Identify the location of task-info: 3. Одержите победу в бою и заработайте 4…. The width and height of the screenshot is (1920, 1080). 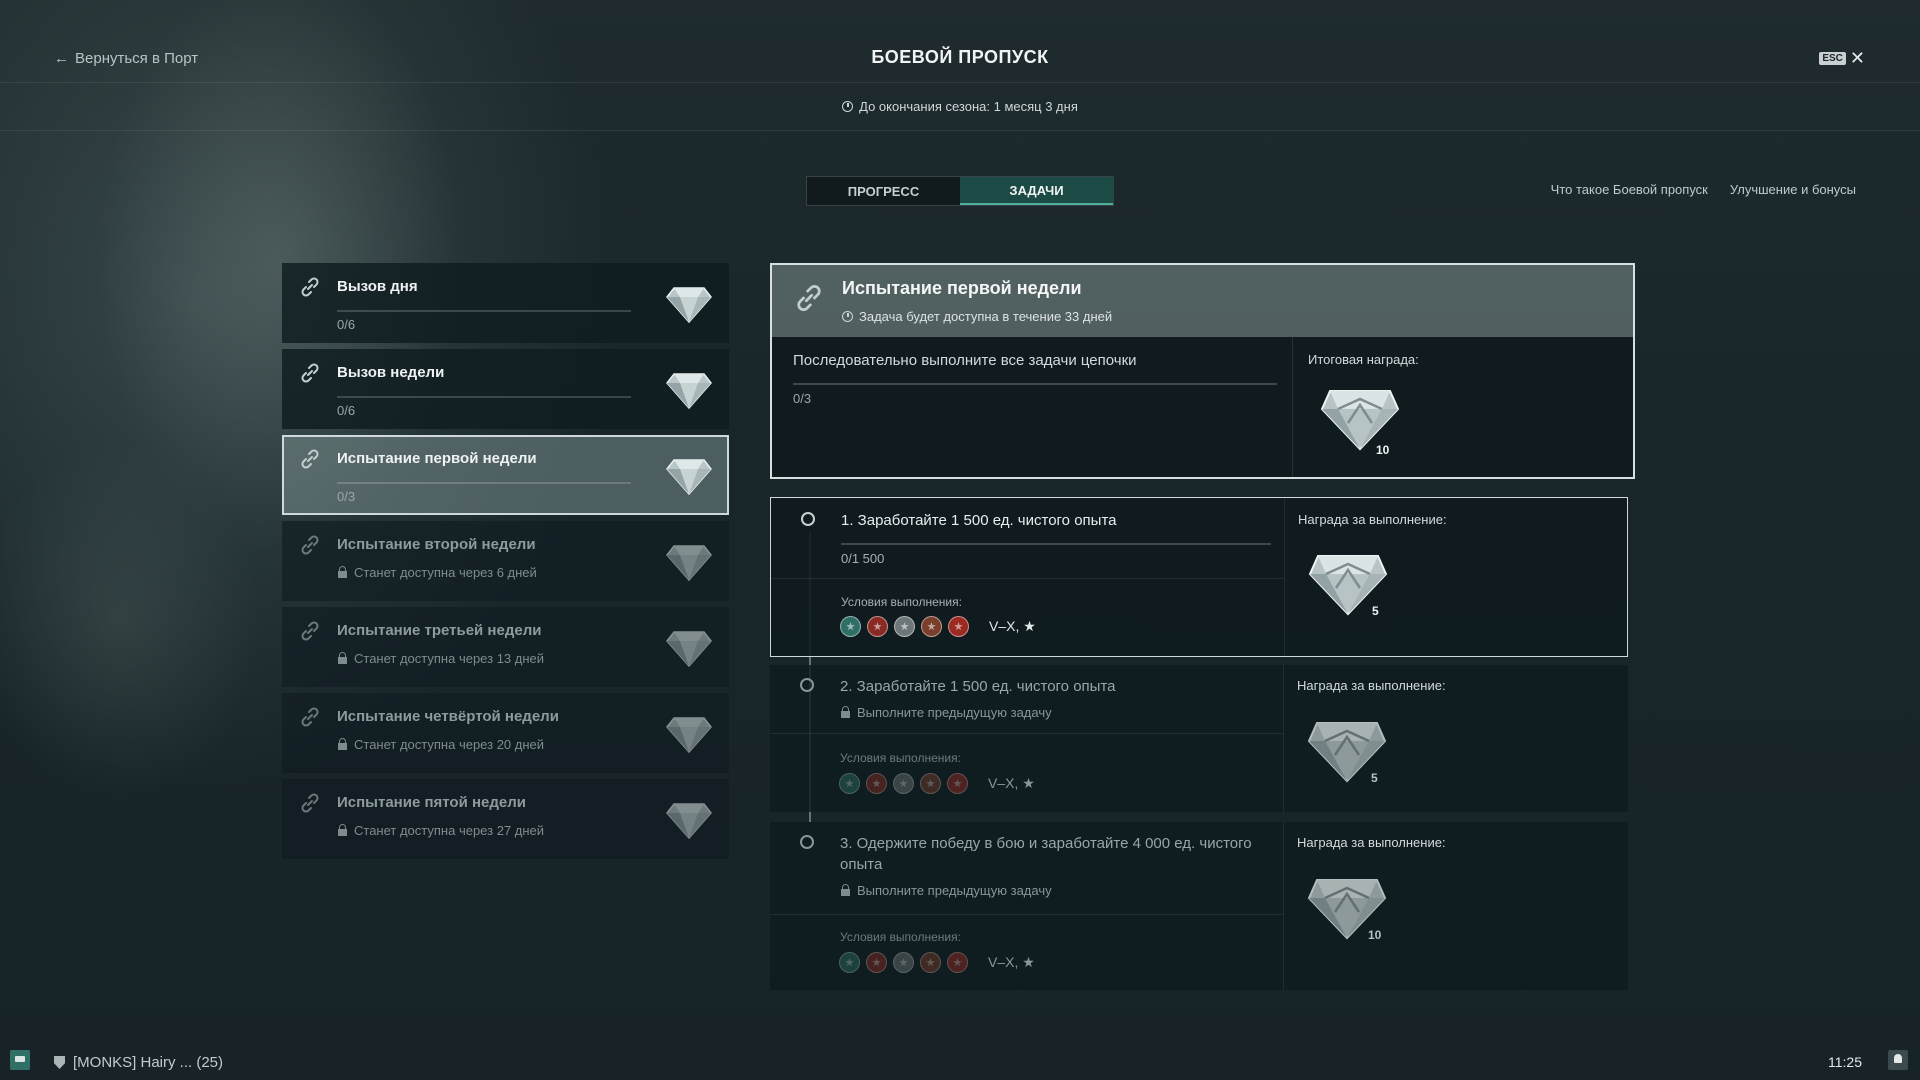
(1027, 906).